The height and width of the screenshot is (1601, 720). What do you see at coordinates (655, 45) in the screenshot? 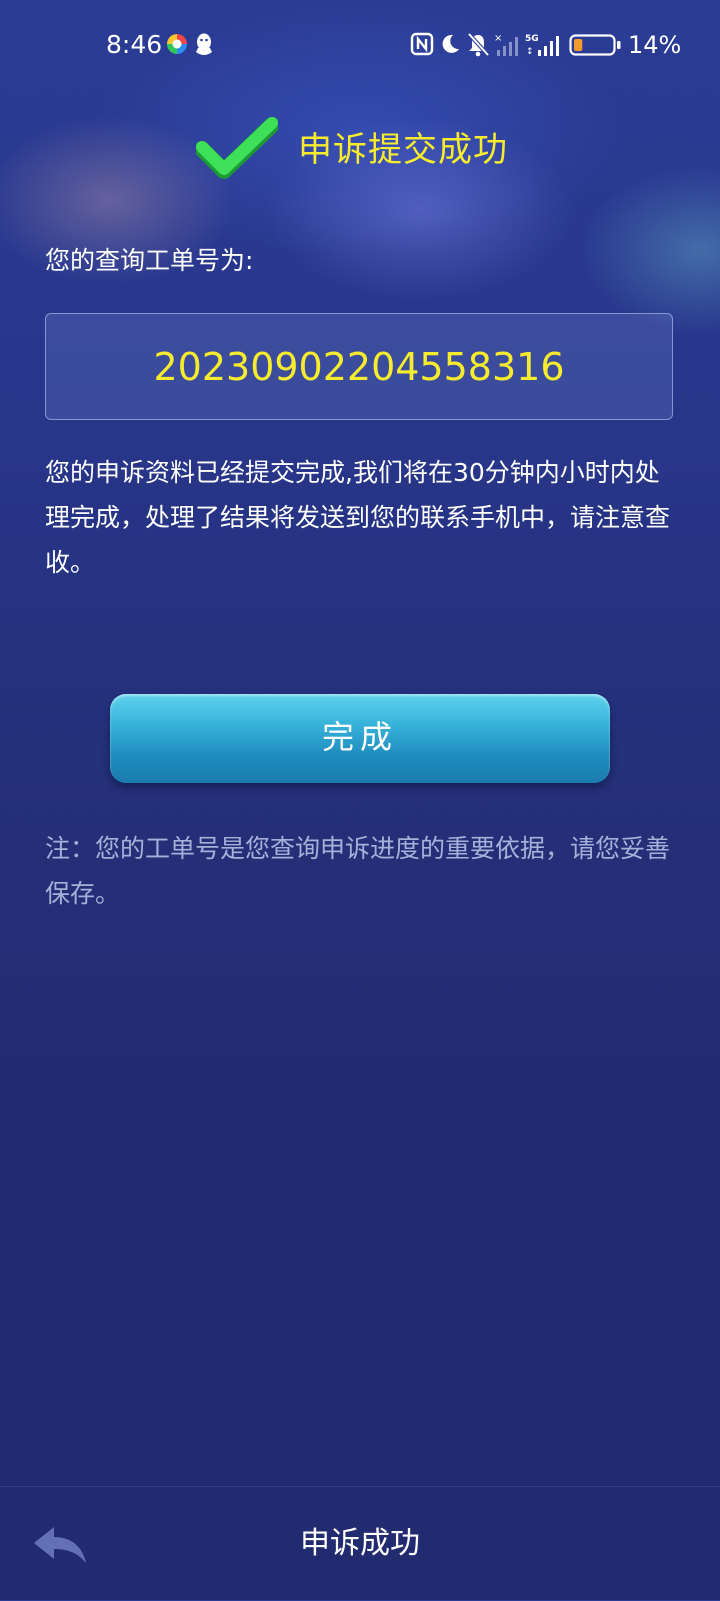
I see `battery-percent: 14%` at bounding box center [655, 45].